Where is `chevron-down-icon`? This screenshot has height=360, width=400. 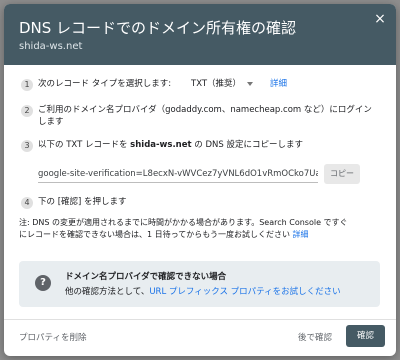
chevron-down-icon is located at coordinates (250, 84).